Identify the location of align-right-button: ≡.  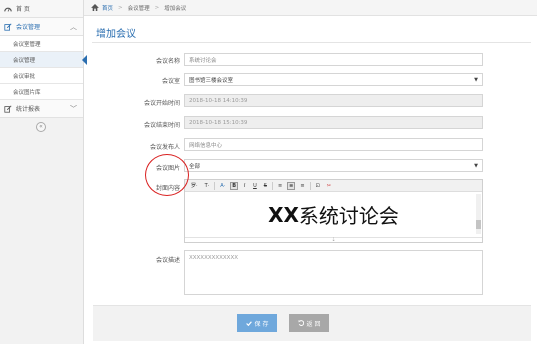
(302, 186).